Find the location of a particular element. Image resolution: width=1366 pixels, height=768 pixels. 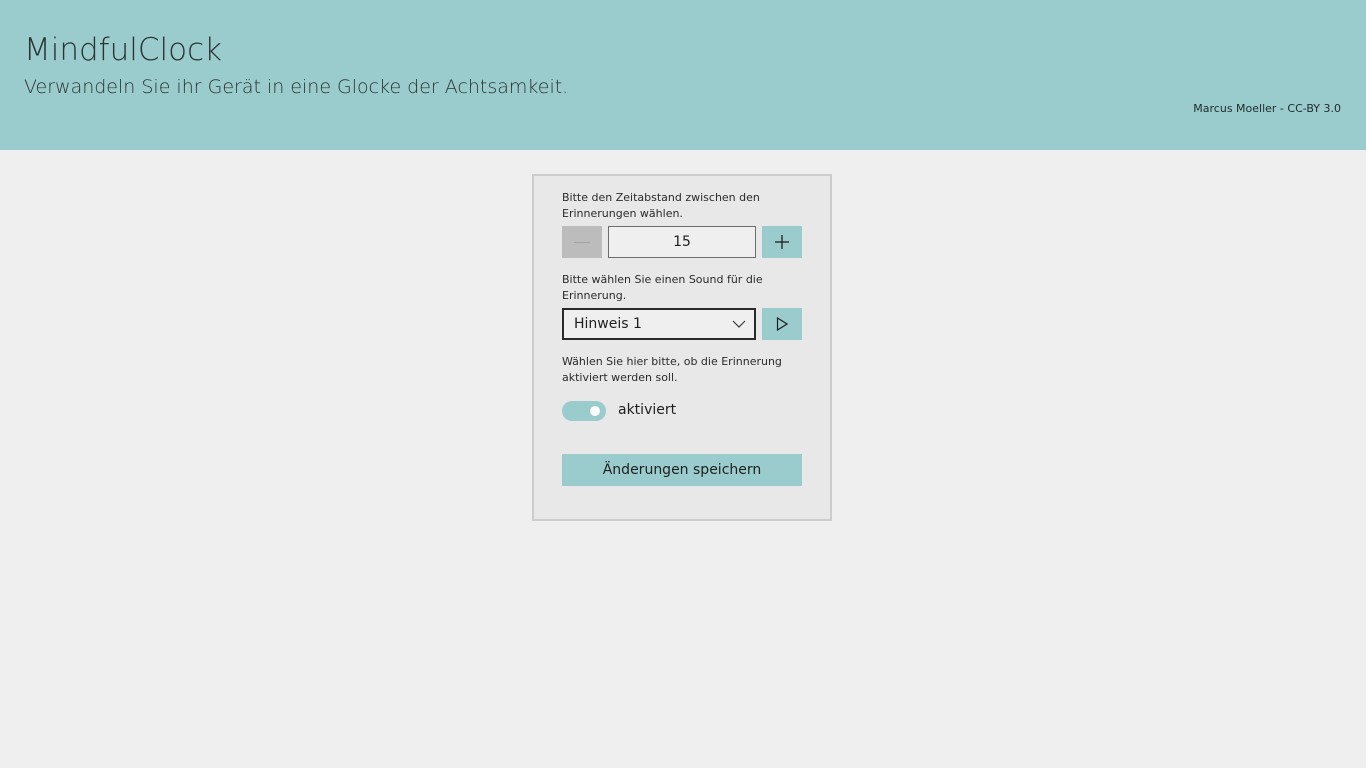

activation-toggle-label: aktiviert is located at coordinates (647, 410).